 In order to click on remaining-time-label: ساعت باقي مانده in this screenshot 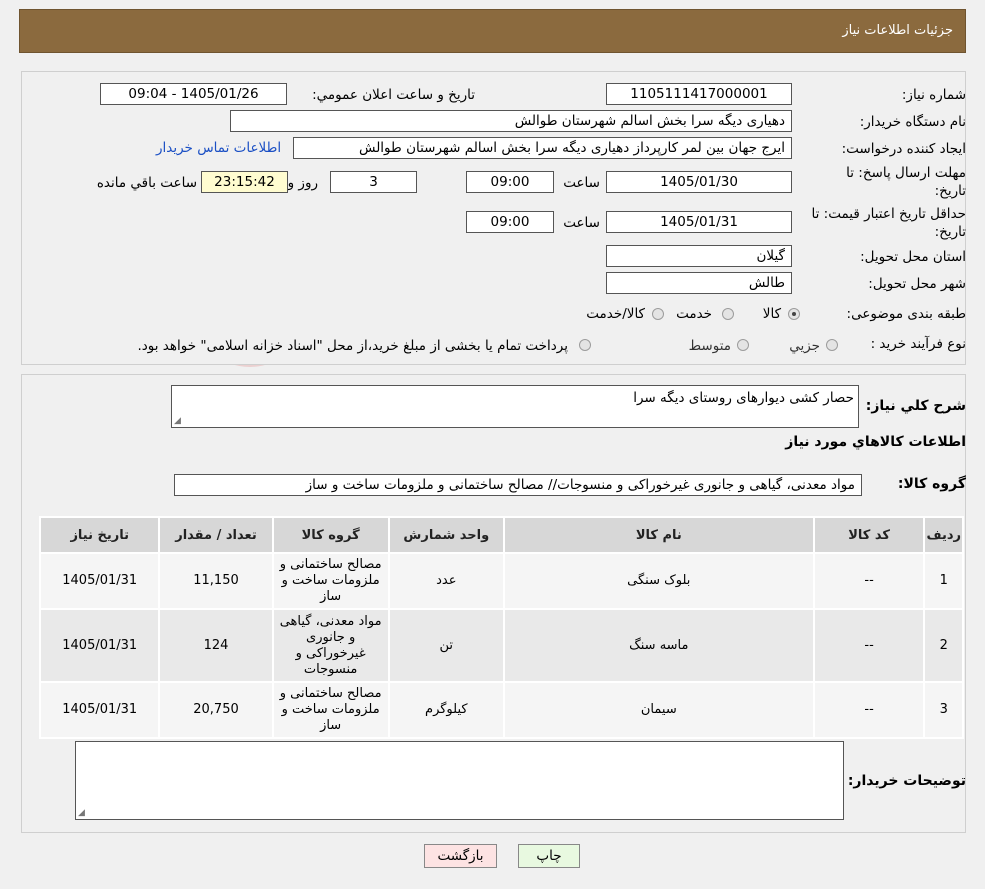, I will do `click(146, 183)`.